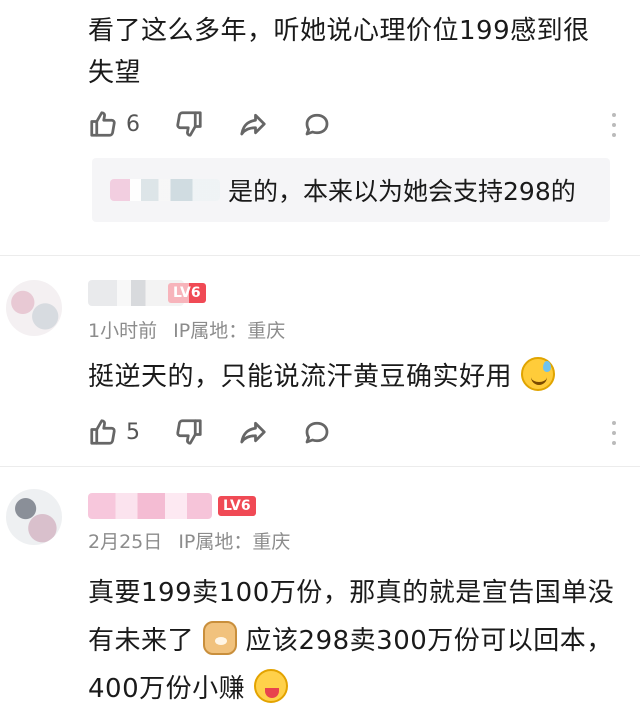 The width and height of the screenshot is (640, 726). I want to click on reply-text: 是的，本来以为她会支持298的, so click(402, 191).